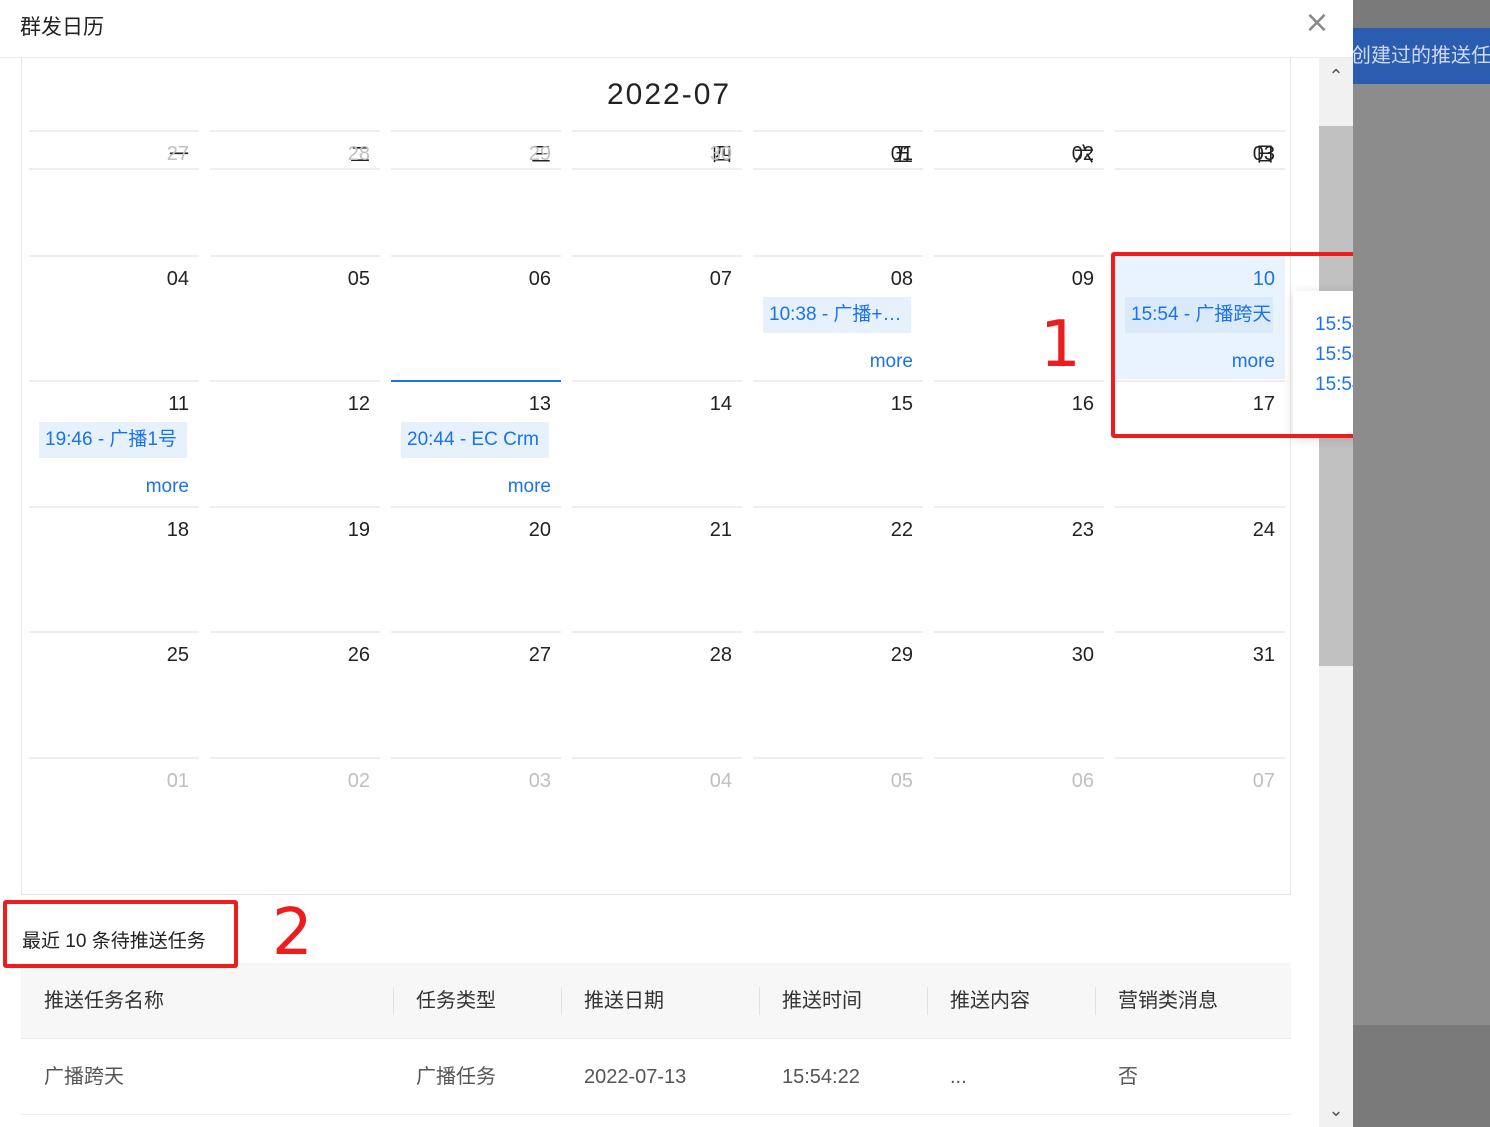 This screenshot has width=1490, height=1127. I want to click on column-header: 推送日期, so click(624, 1001).